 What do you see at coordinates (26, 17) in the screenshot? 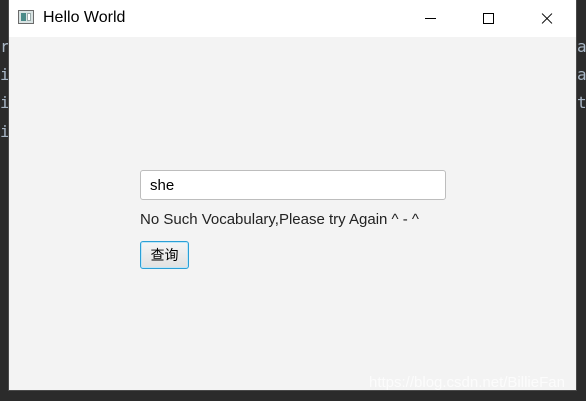
I see `app-icon` at bounding box center [26, 17].